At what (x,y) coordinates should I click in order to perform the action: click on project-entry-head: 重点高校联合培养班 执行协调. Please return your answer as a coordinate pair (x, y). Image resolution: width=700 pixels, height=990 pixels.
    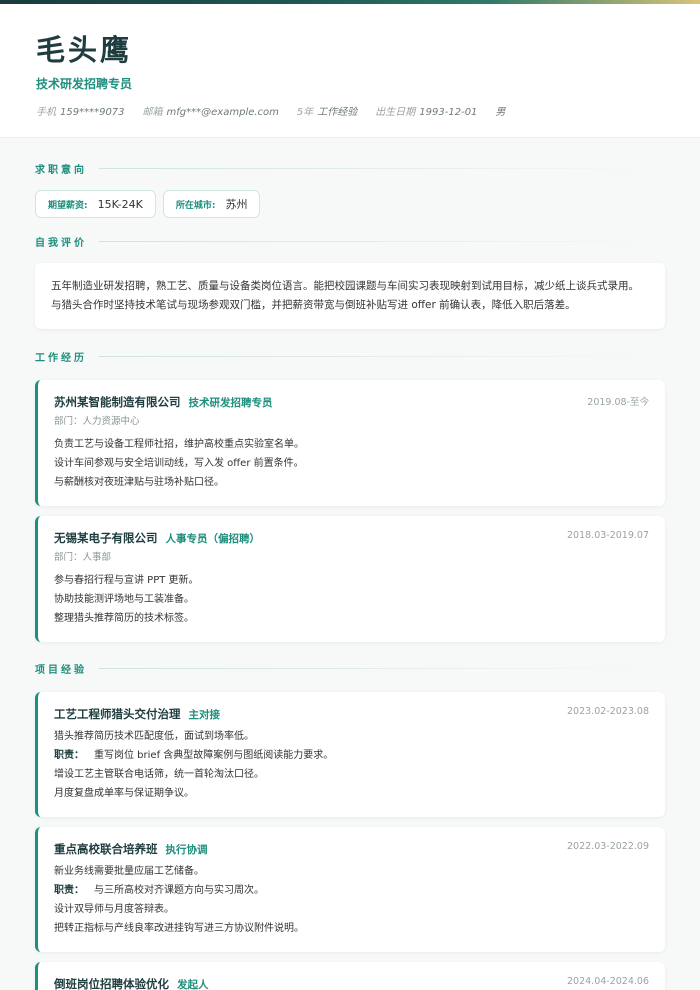
    Looking at the image, I should click on (351, 849).